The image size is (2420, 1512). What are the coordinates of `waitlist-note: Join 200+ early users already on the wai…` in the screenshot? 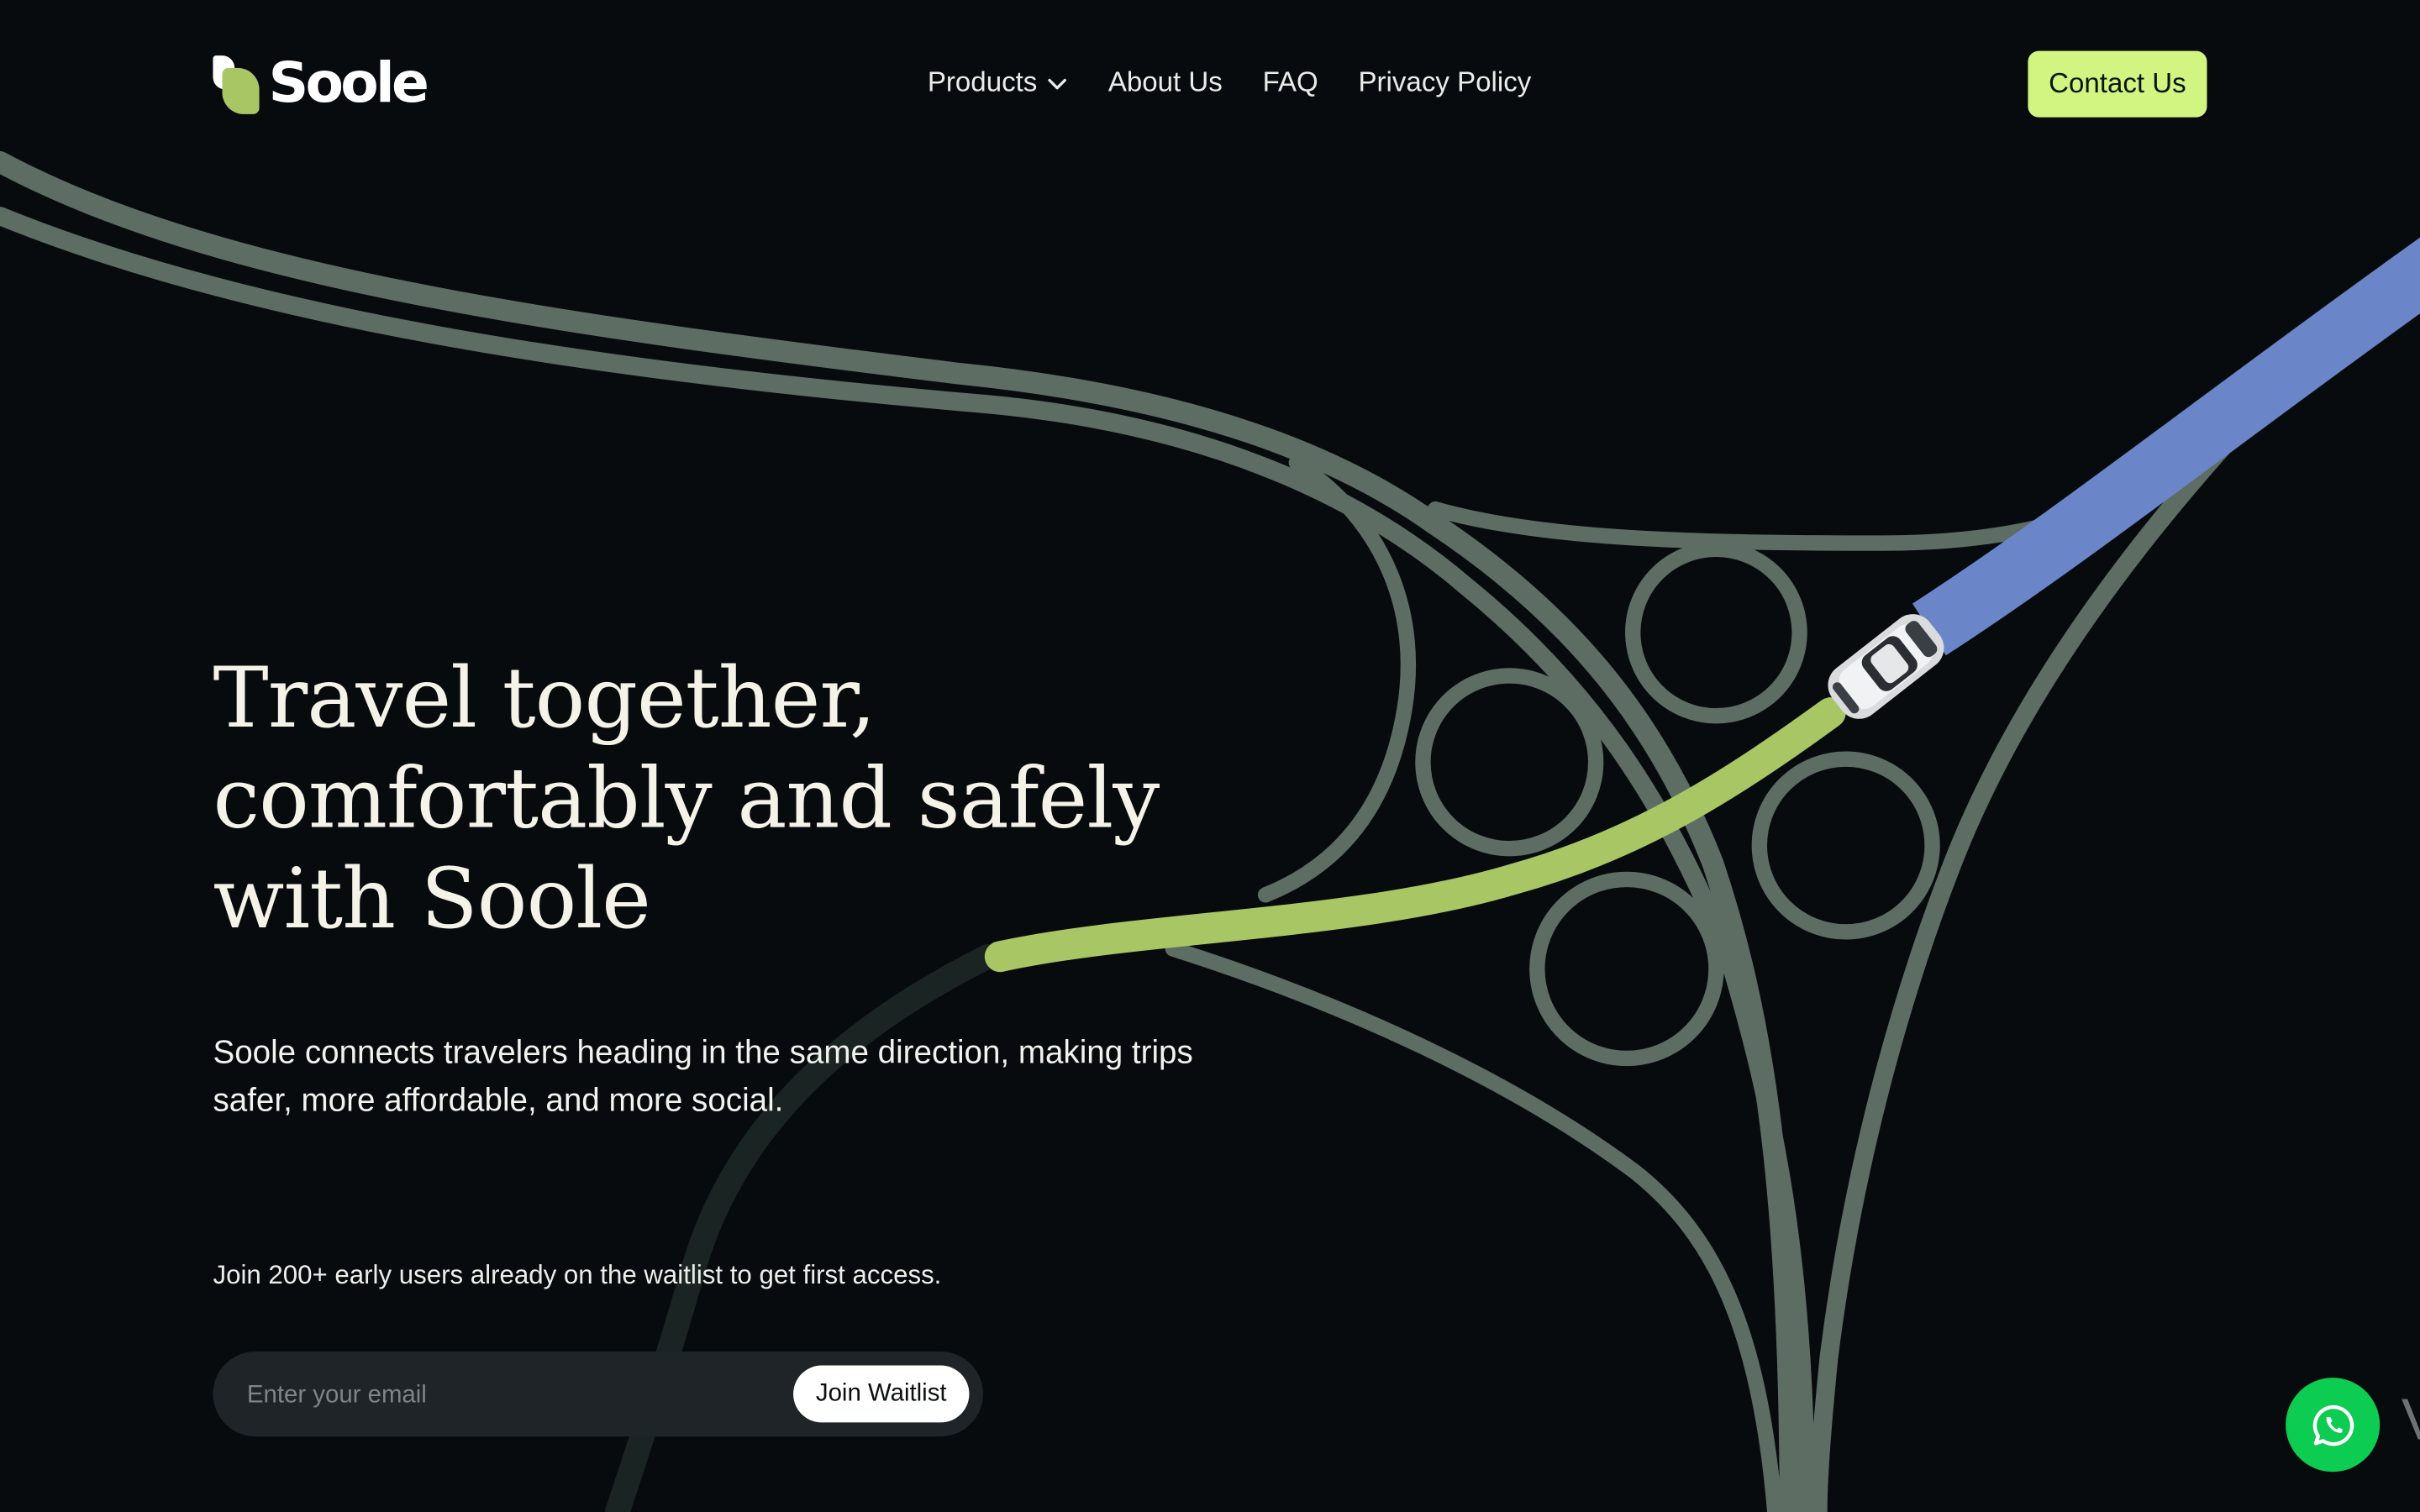 It's located at (577, 1275).